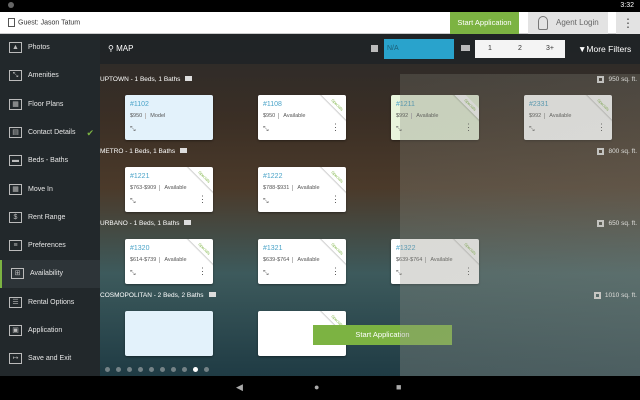 This screenshot has height=400, width=640. I want to click on back-icon: ◀, so click(239, 387).